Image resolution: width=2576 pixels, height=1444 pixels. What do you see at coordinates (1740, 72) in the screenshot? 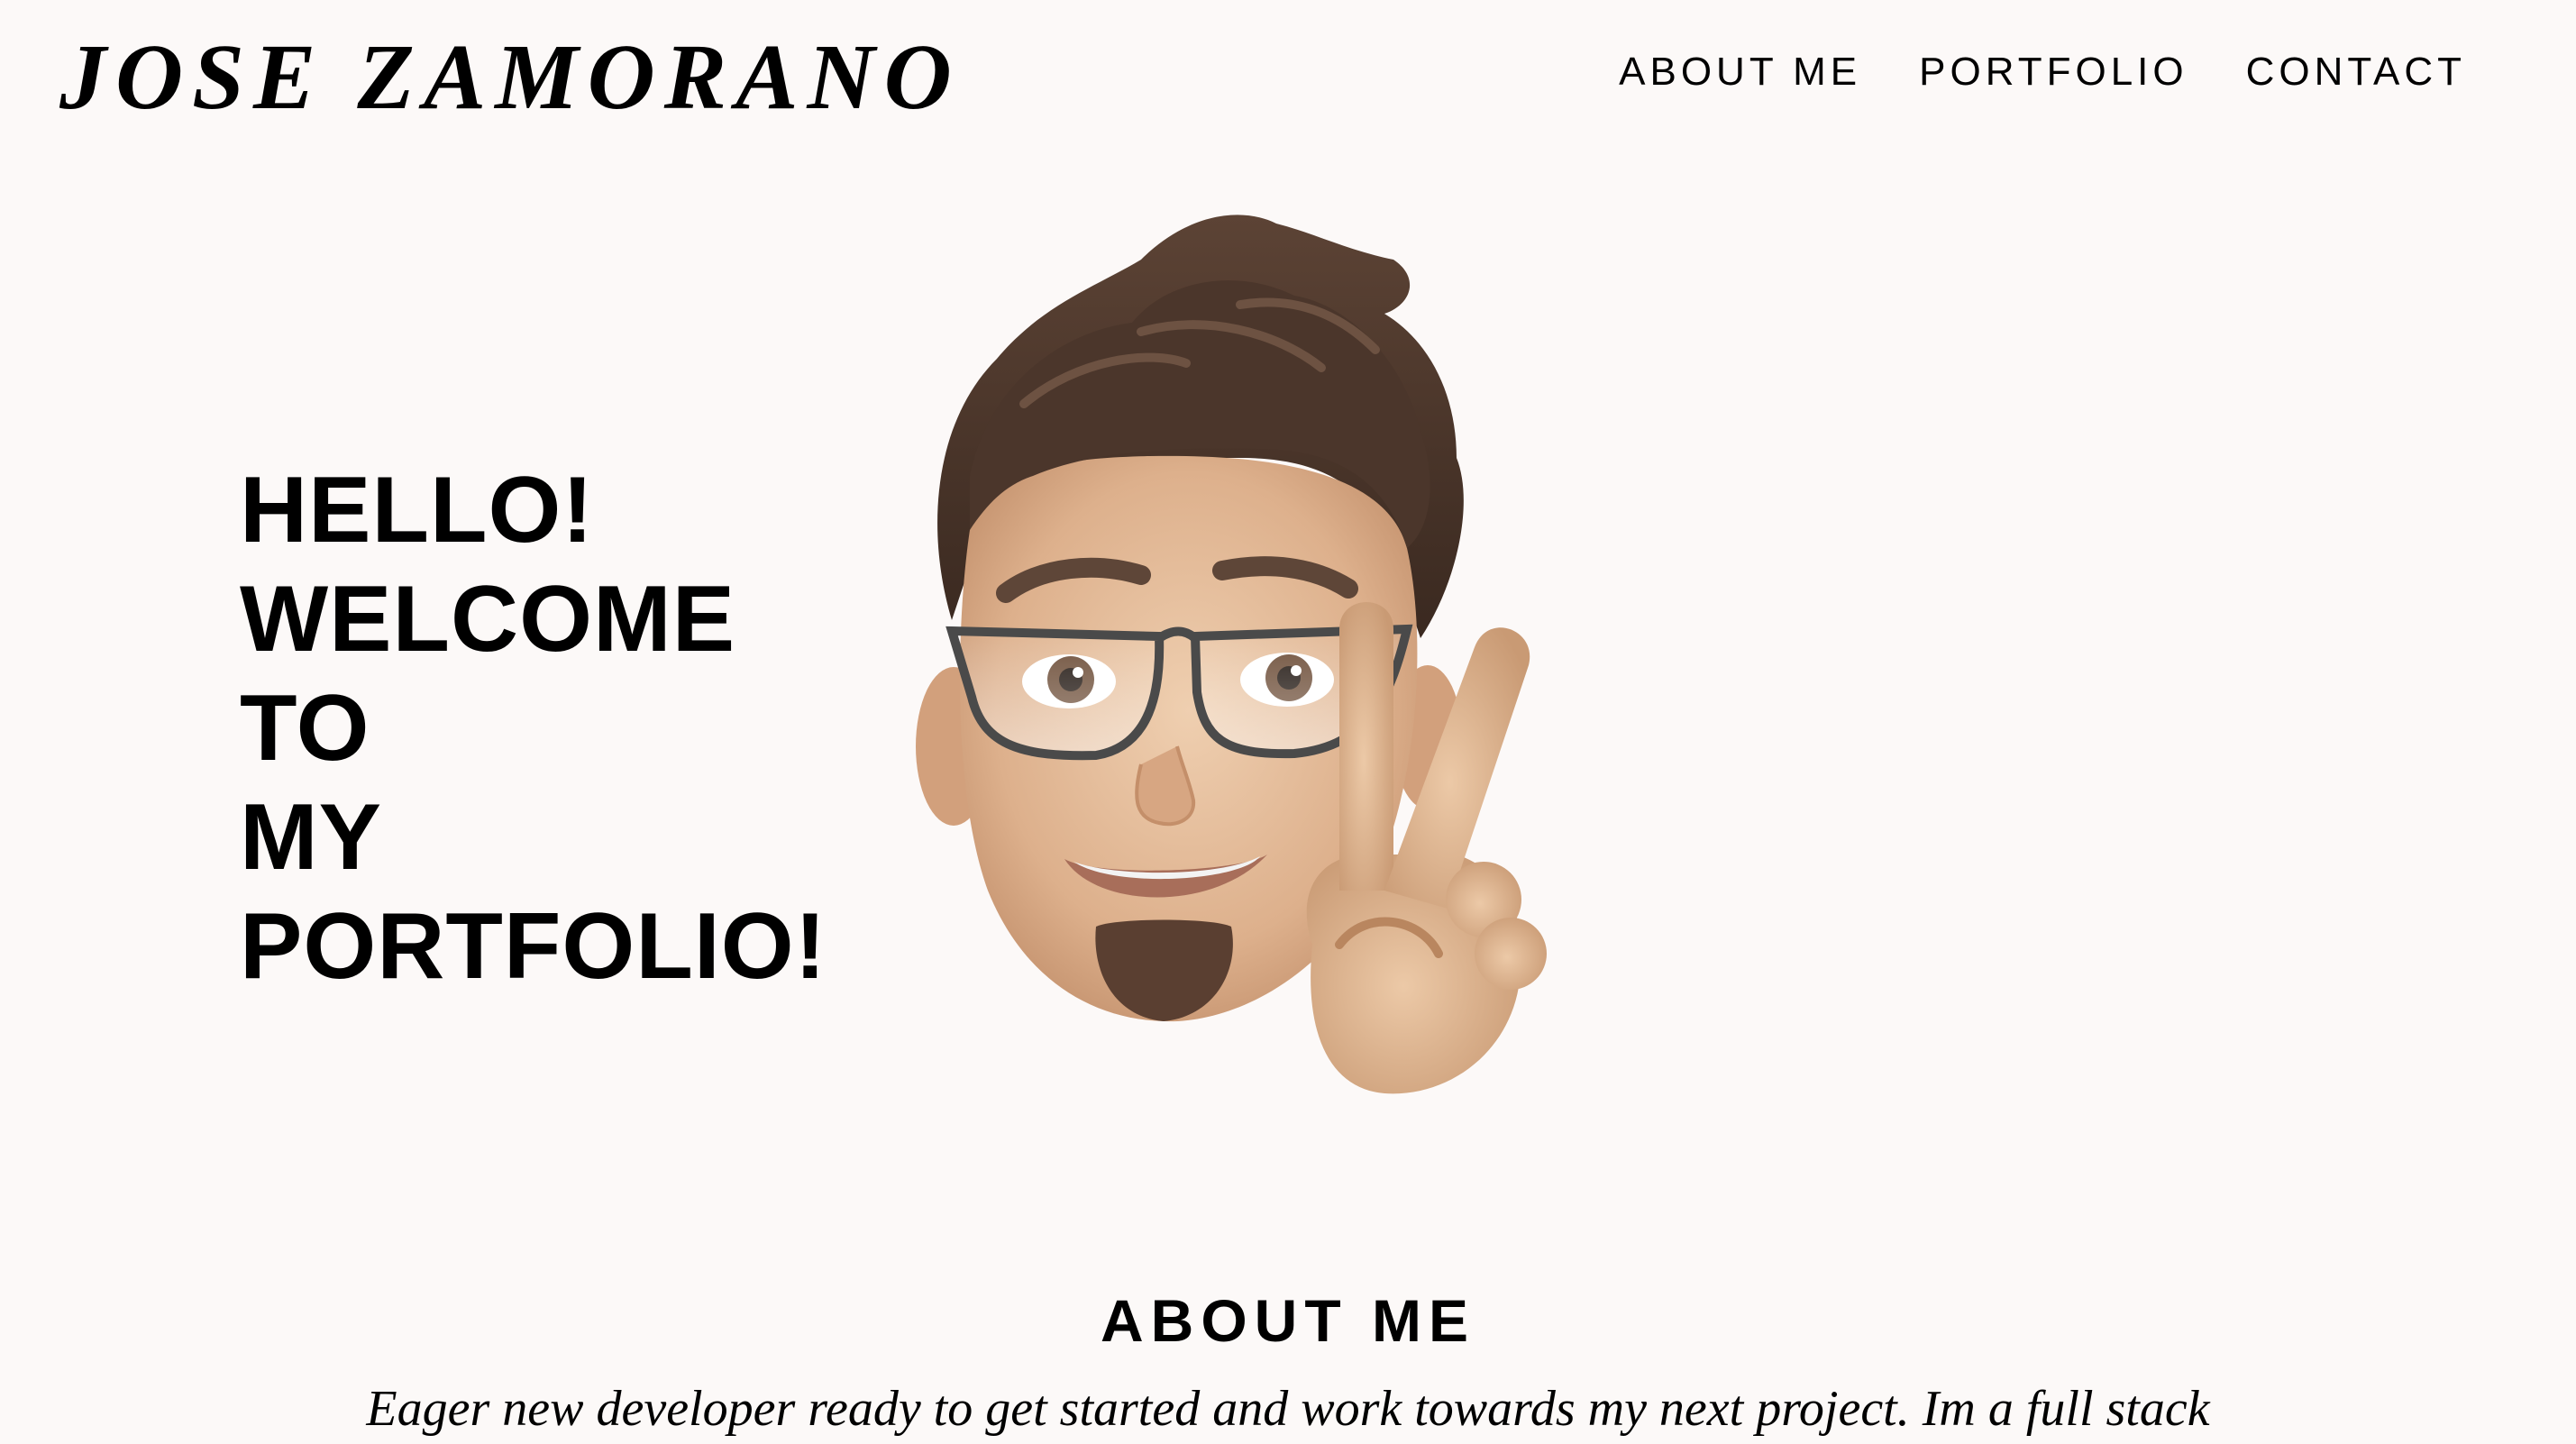
I see `nav-about-me: ABOUT ME` at bounding box center [1740, 72].